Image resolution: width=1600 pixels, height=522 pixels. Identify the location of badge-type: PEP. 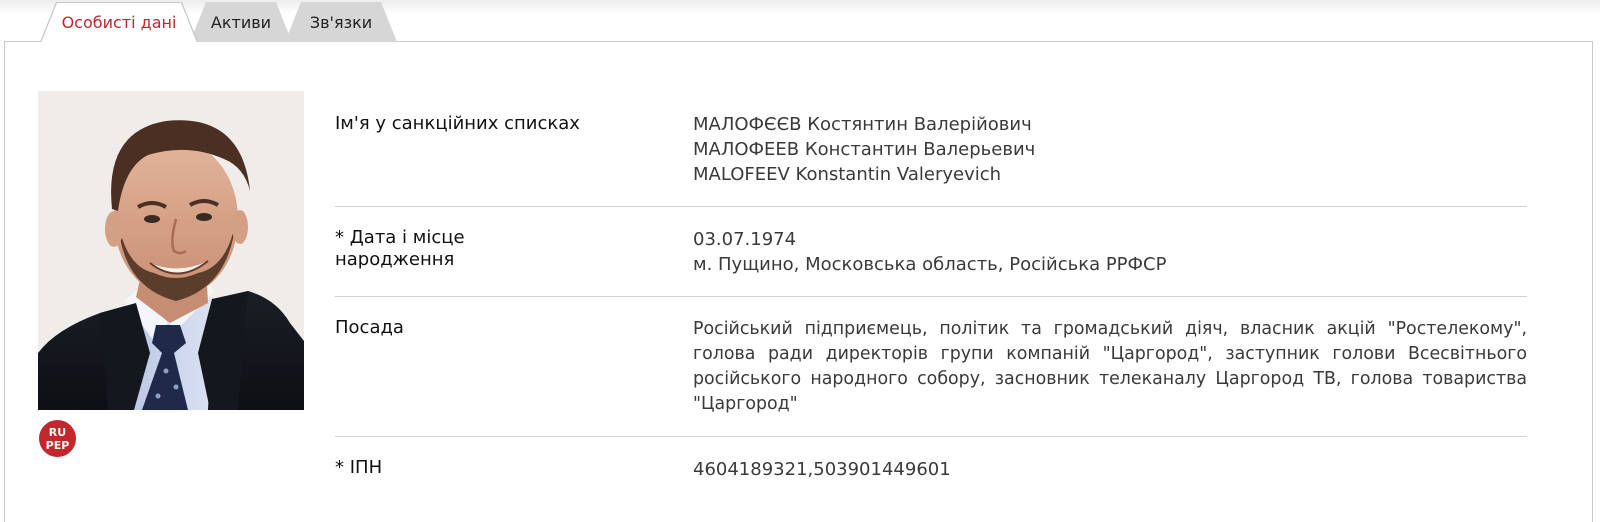
(57, 445).